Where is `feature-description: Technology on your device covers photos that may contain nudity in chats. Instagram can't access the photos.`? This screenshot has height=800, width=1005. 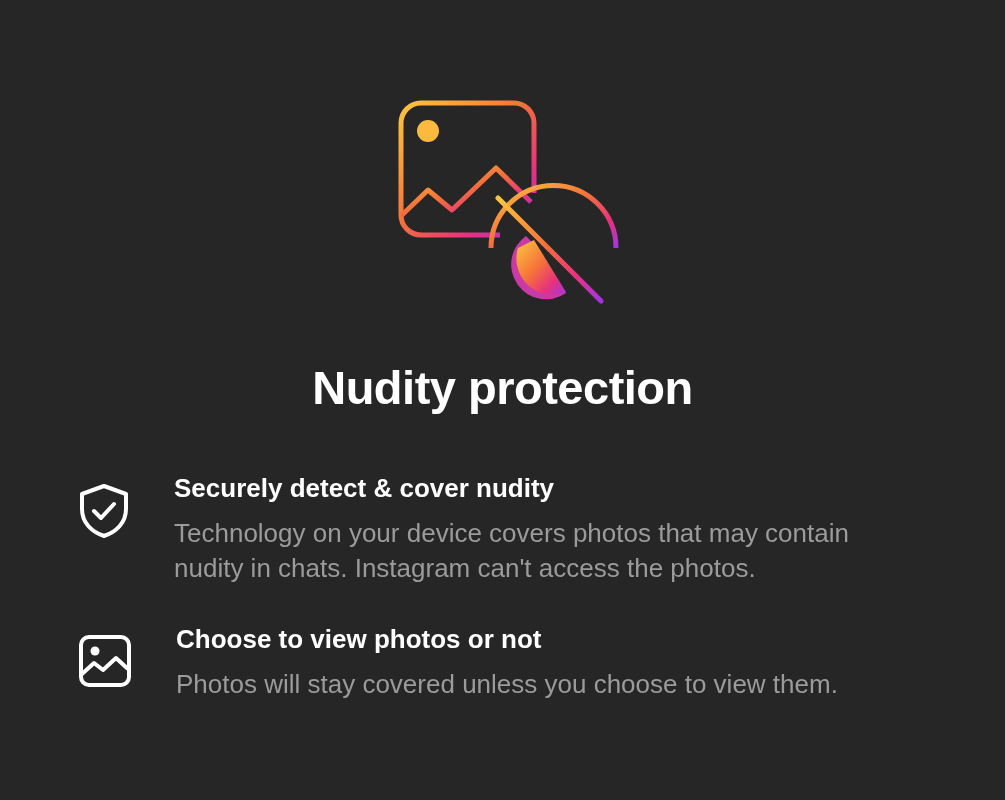
feature-description: Technology on your device covers photos that may contain nudity in chats. Instagram can't access the photos. is located at coordinates (512, 551).